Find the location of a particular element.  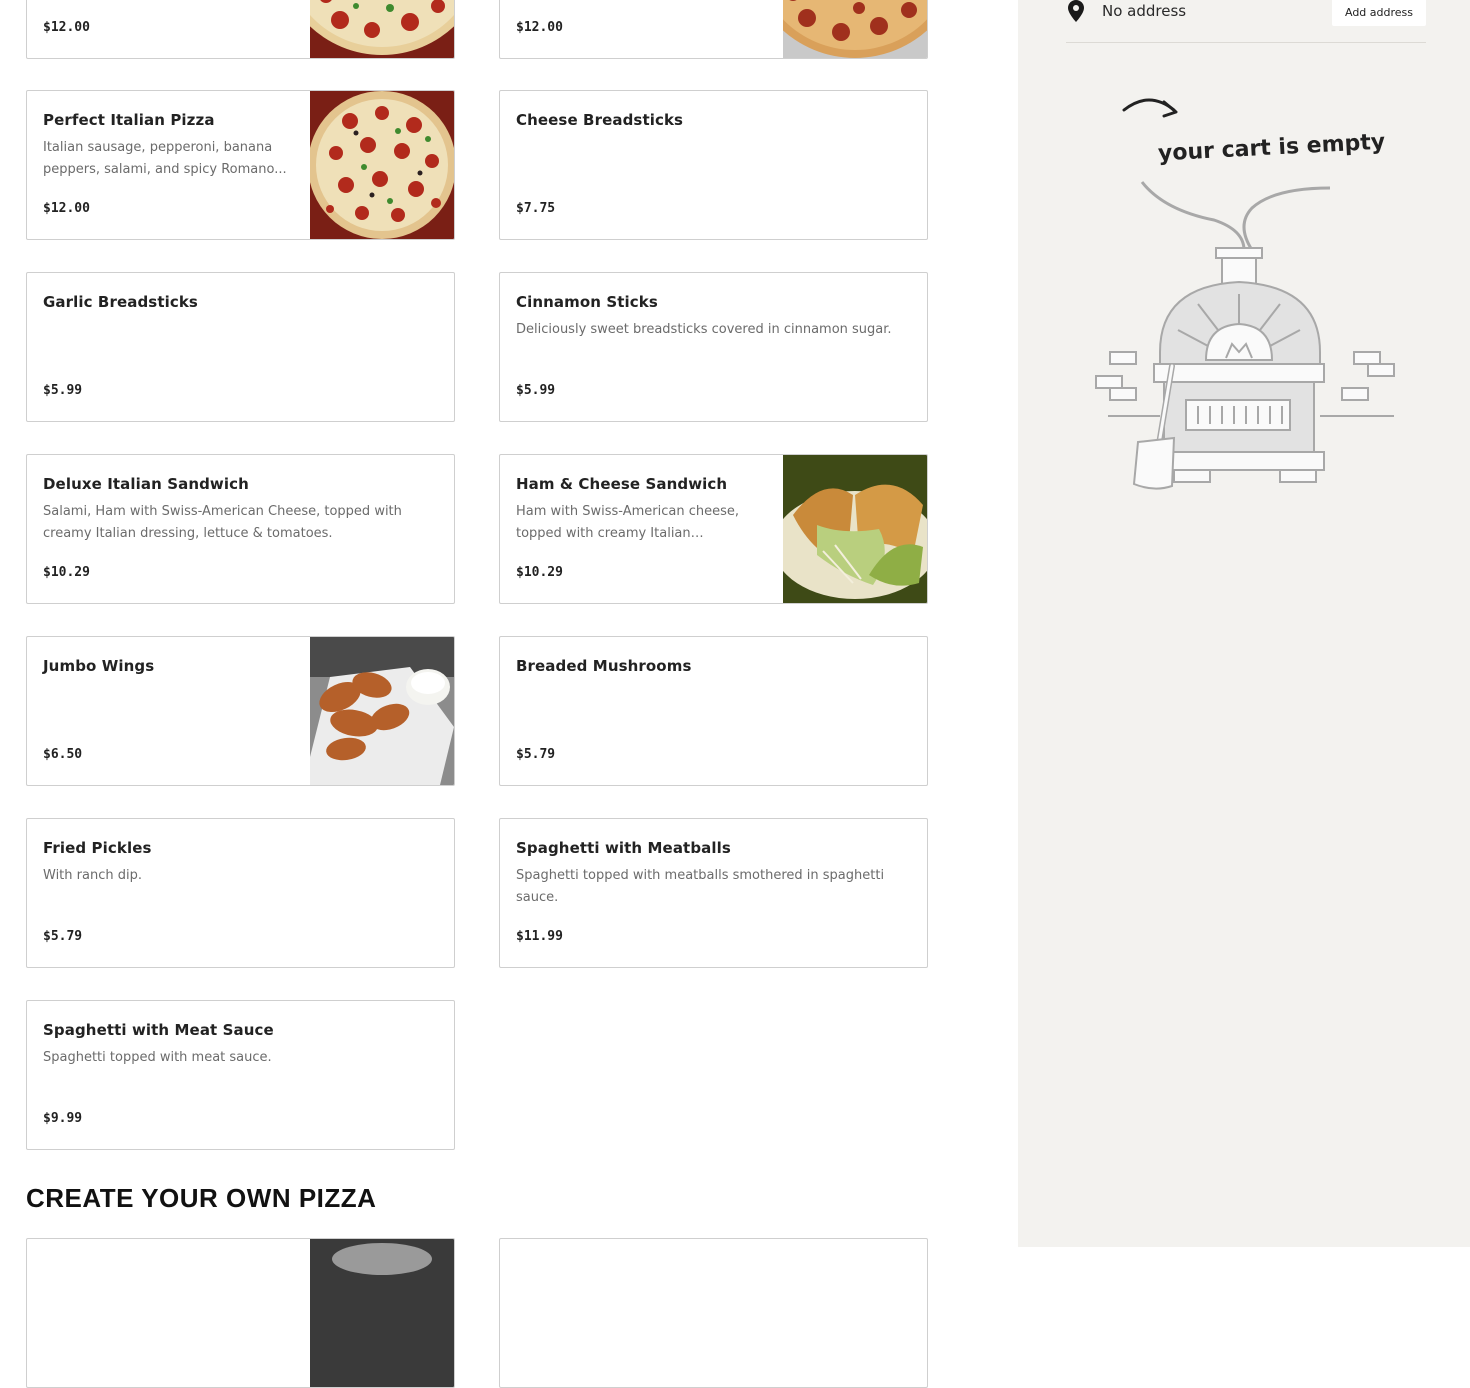

item-price: $11.99 is located at coordinates (539, 936).